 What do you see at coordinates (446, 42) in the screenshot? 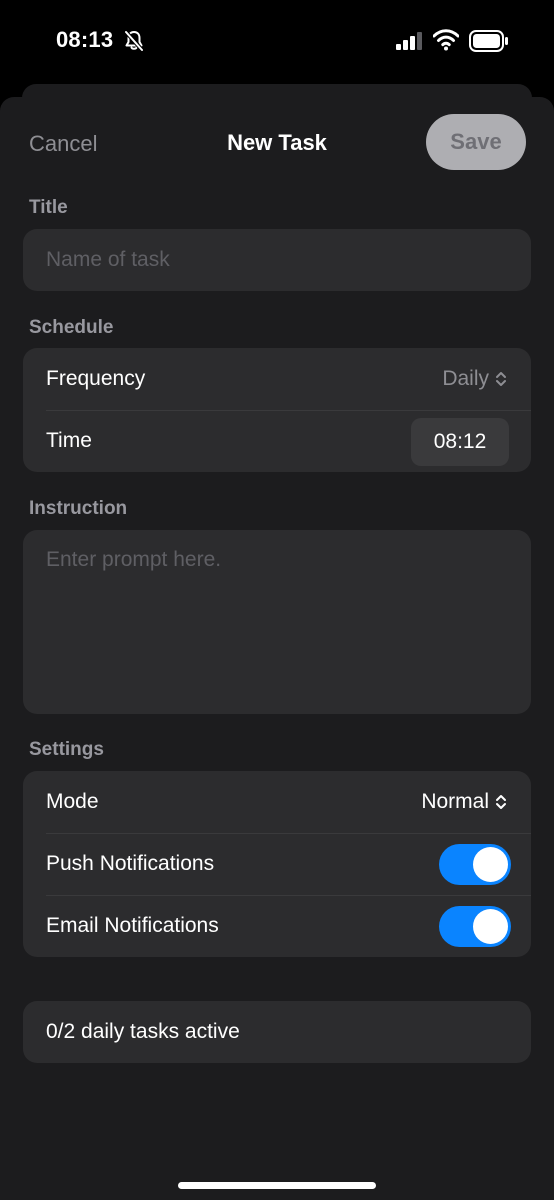
I see `wifi-icon` at bounding box center [446, 42].